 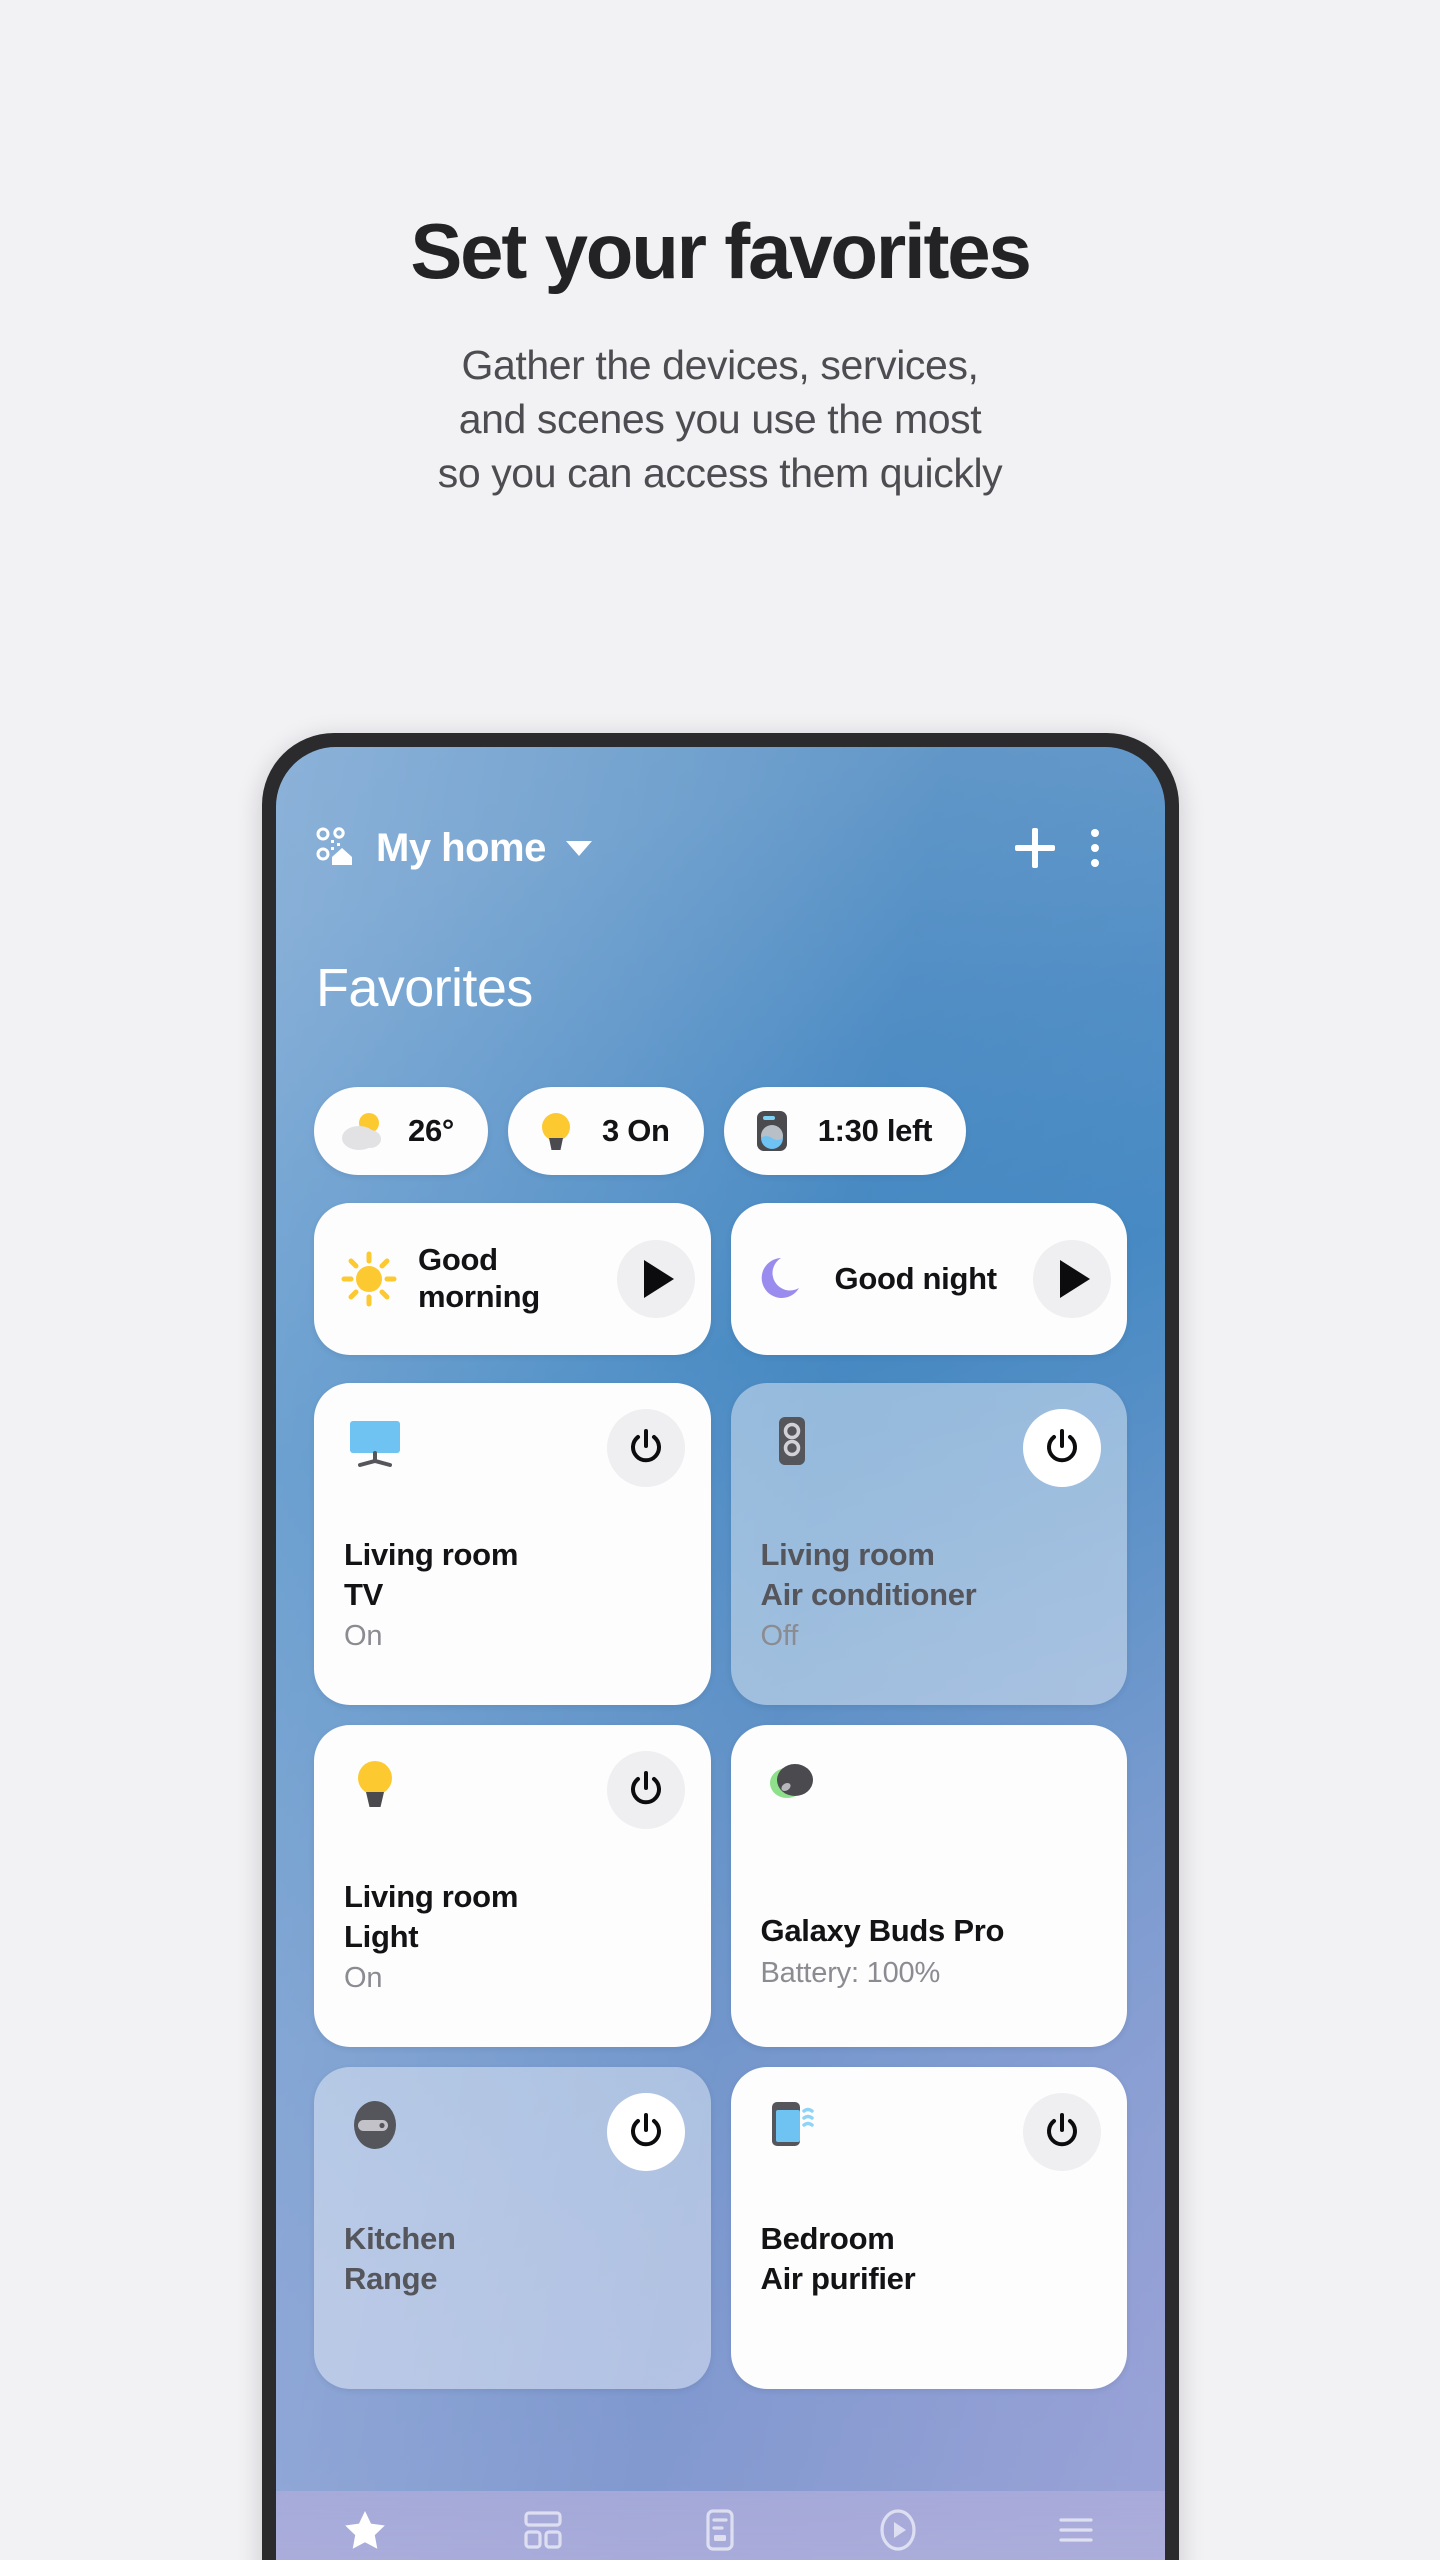 I want to click on nav-item-favorites: Favorites, so click(x=365, y=2533).